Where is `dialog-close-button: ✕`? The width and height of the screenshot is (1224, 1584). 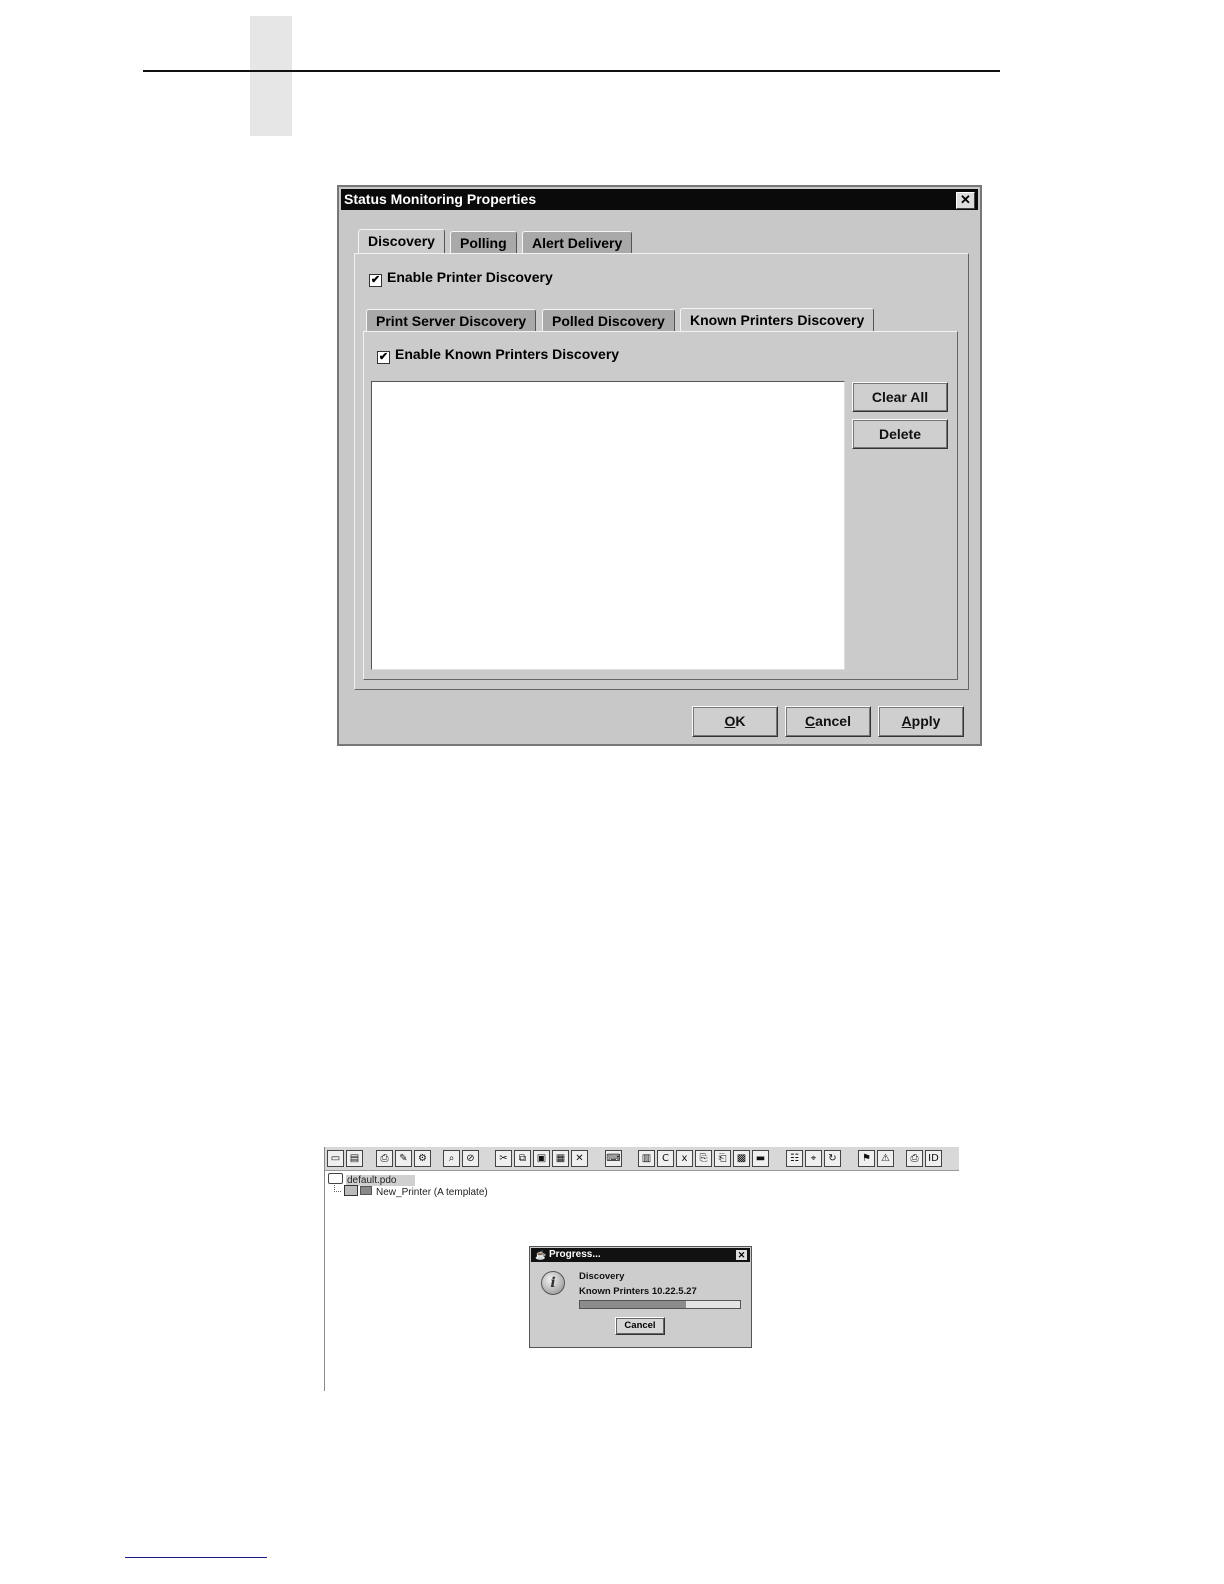 dialog-close-button: ✕ is located at coordinates (965, 200).